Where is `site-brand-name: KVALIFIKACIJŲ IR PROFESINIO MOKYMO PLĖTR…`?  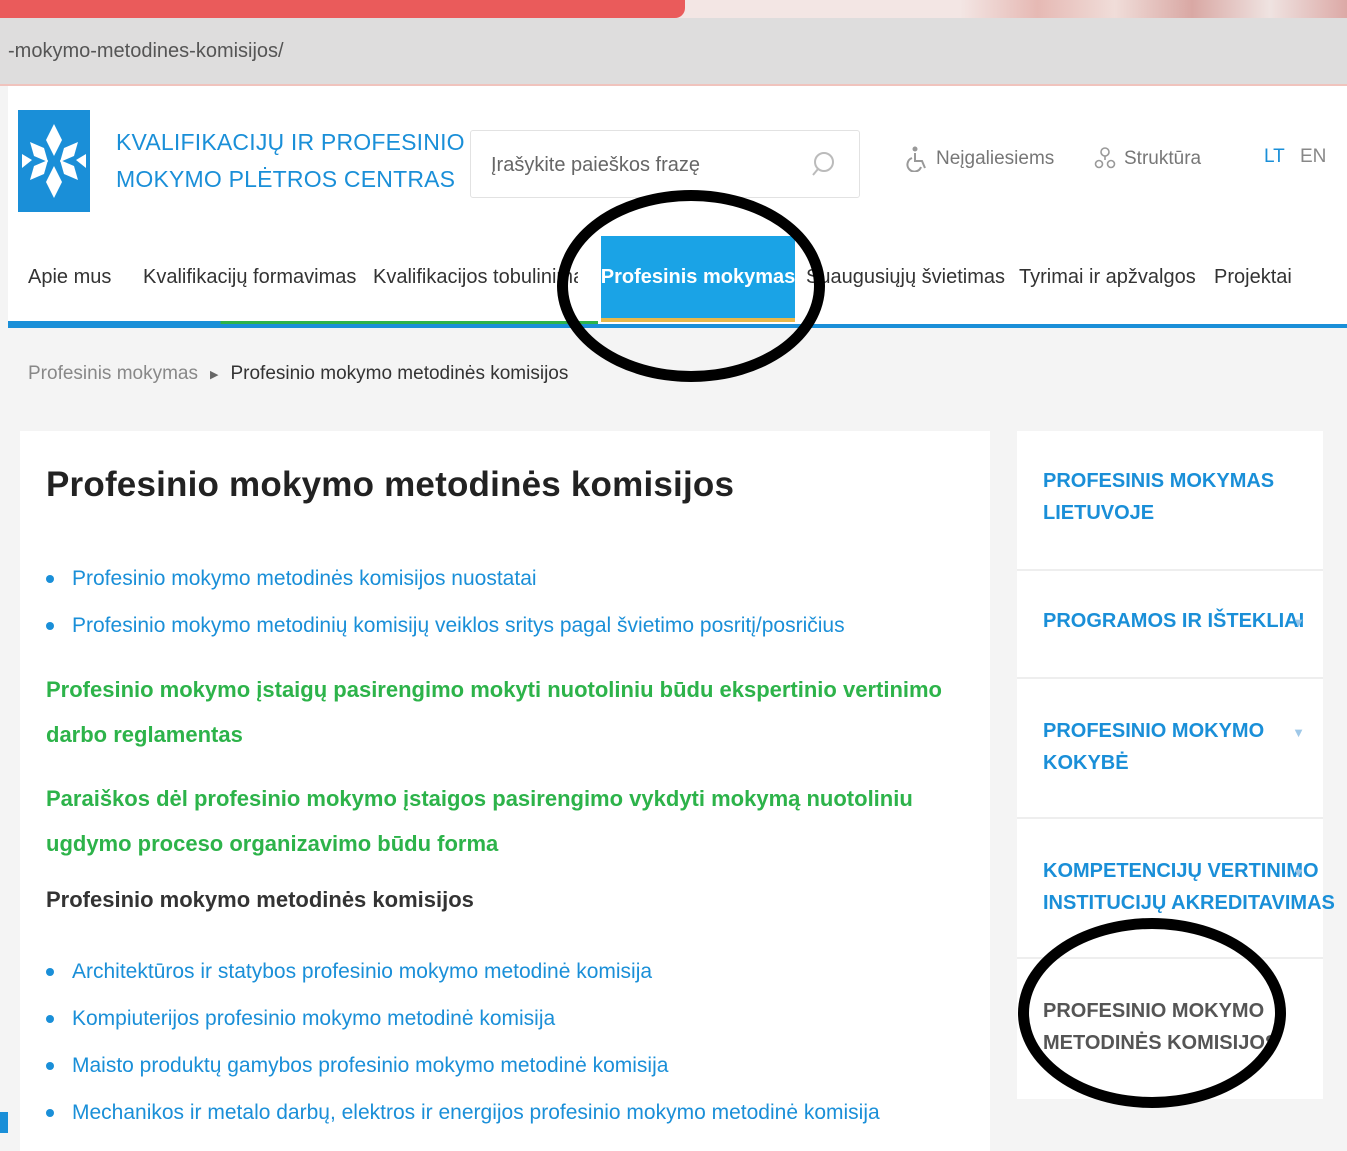
site-brand-name: KVALIFIKACIJŲ IR PROFESINIO MOKYMO PLĖTR… is located at coordinates (290, 161).